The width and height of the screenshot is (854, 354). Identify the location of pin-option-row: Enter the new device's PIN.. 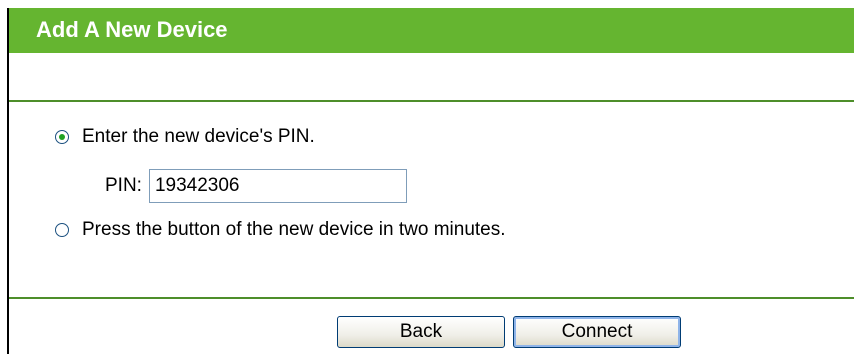
(185, 137).